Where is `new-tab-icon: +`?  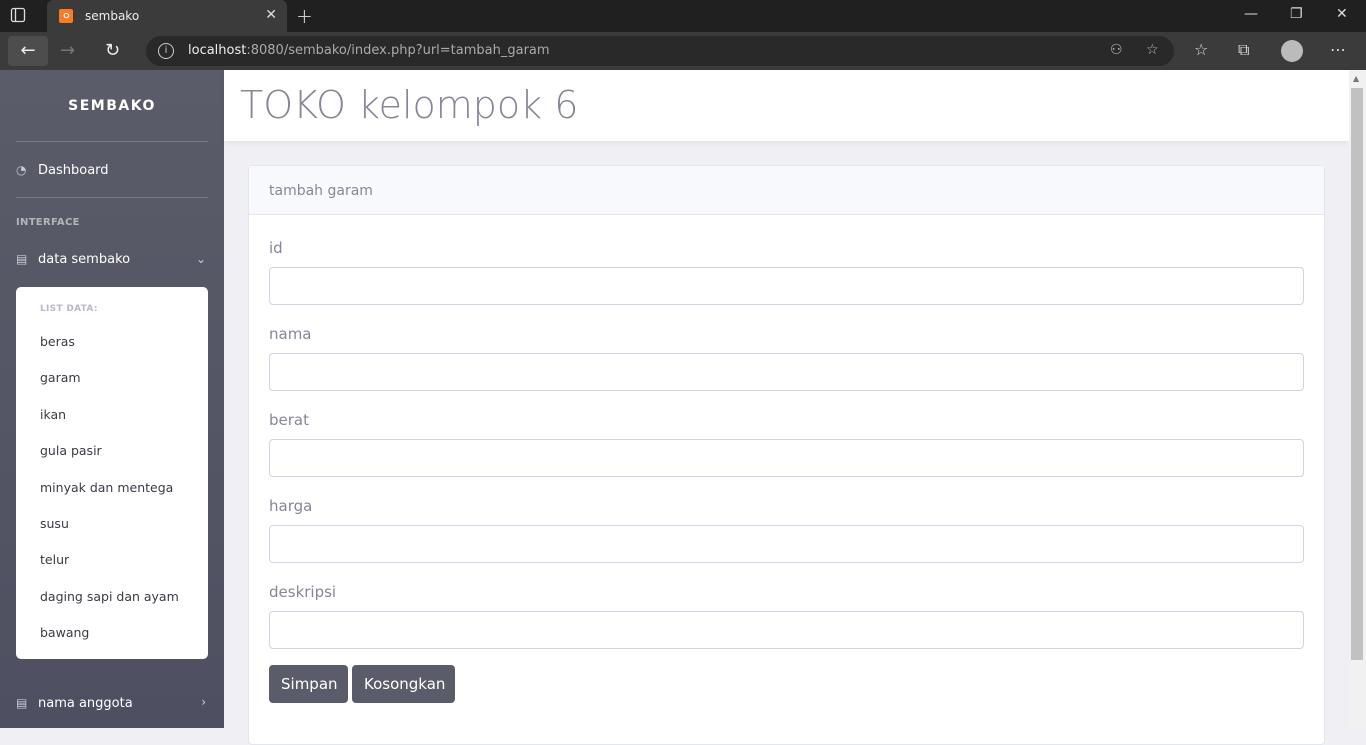 new-tab-icon: + is located at coordinates (304, 16).